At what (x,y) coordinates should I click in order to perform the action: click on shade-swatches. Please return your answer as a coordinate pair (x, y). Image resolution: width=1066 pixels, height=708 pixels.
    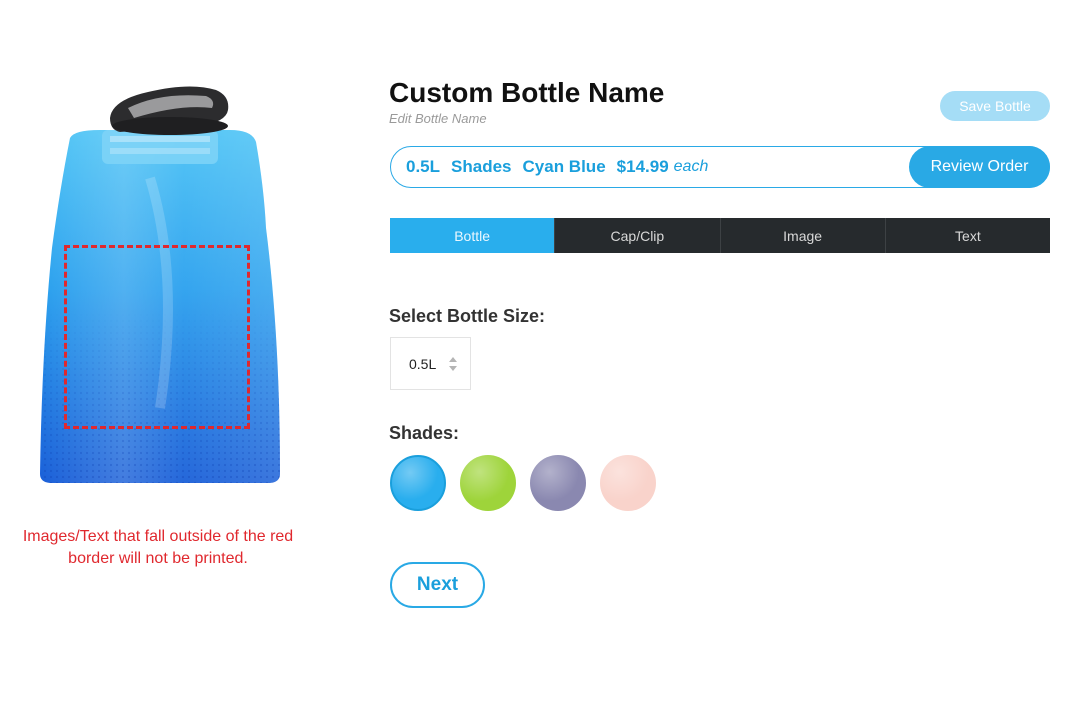
    Looking at the image, I should click on (523, 483).